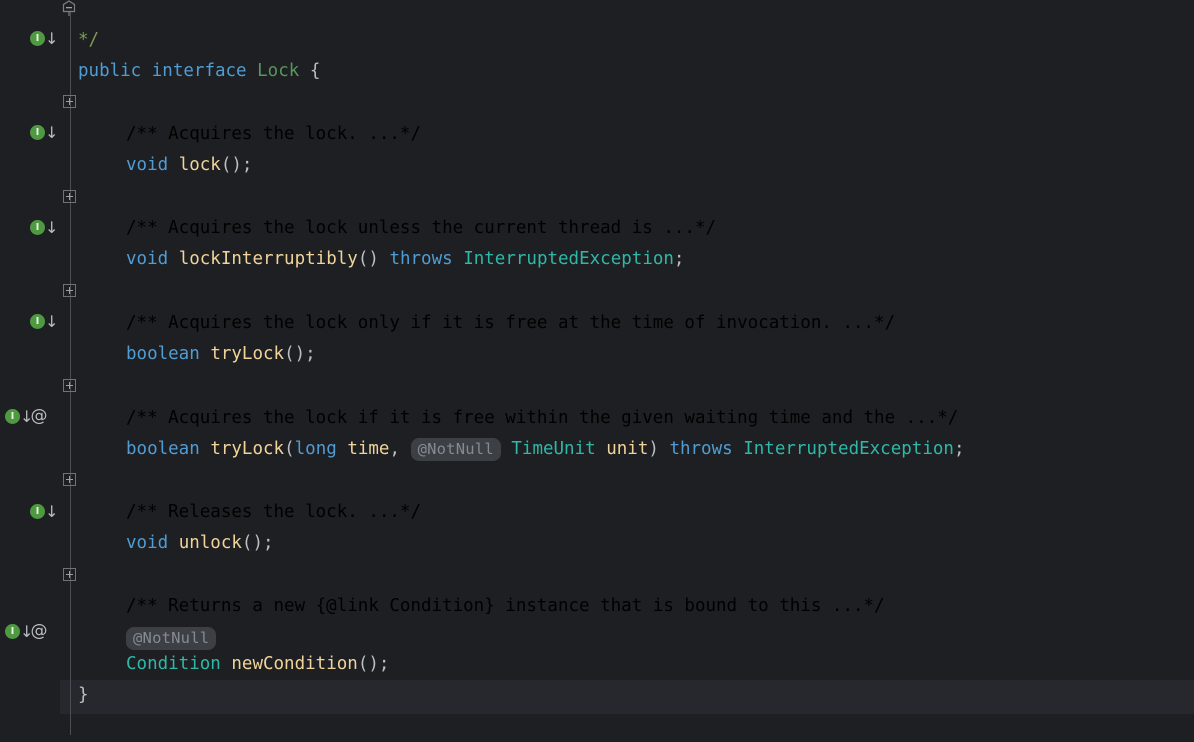 The width and height of the screenshot is (1194, 742). Describe the element at coordinates (597, 494) in the screenshot. I see `code-line: /** Releases the lock. ...*/` at that location.